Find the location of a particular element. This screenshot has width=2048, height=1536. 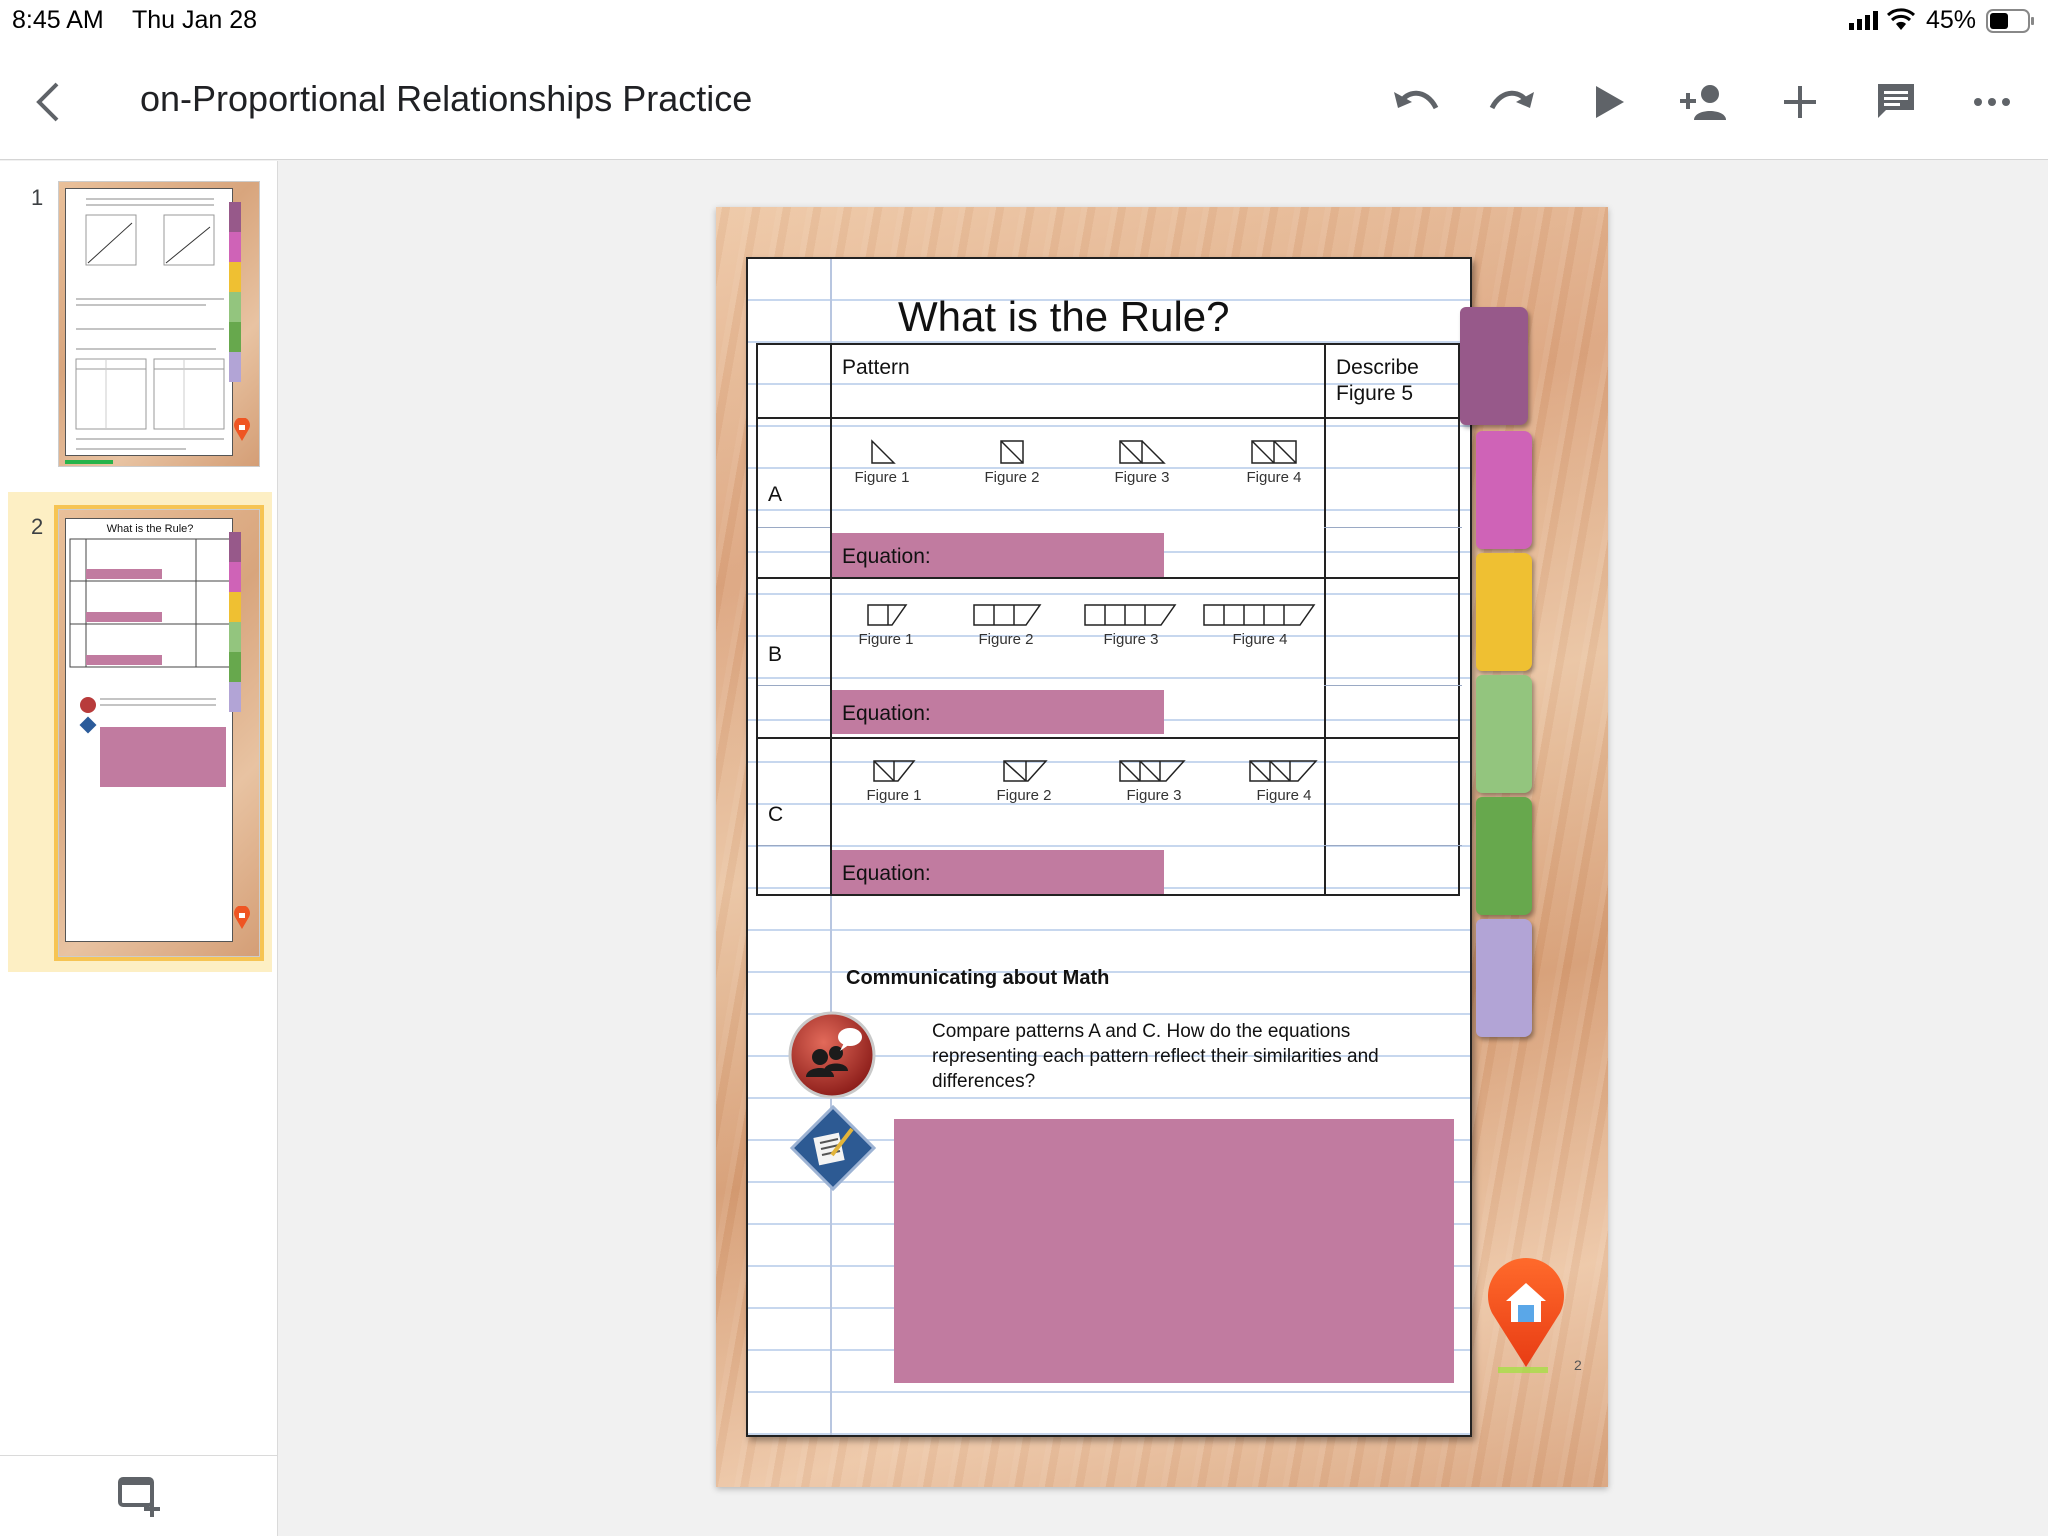

status-date: Thu Jan 28 is located at coordinates (195, 20).